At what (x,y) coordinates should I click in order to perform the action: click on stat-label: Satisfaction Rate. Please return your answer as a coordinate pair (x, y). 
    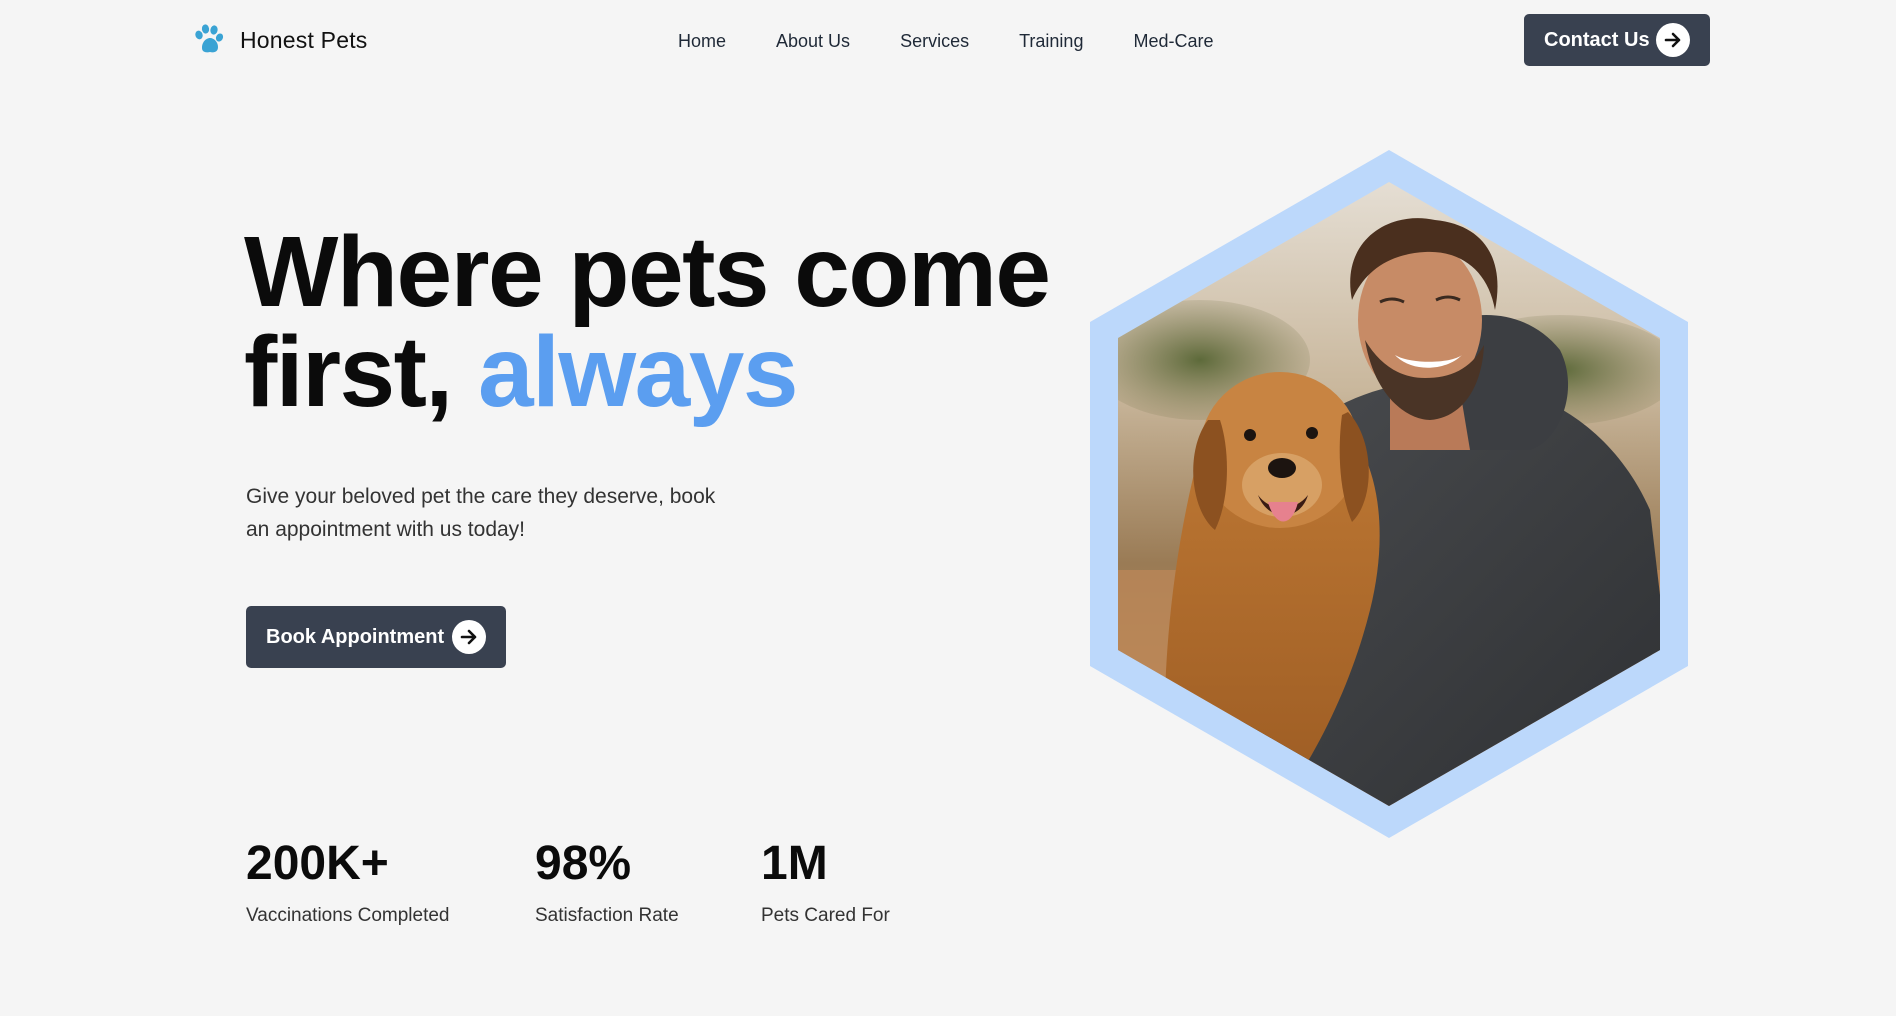
    Looking at the image, I should click on (607, 915).